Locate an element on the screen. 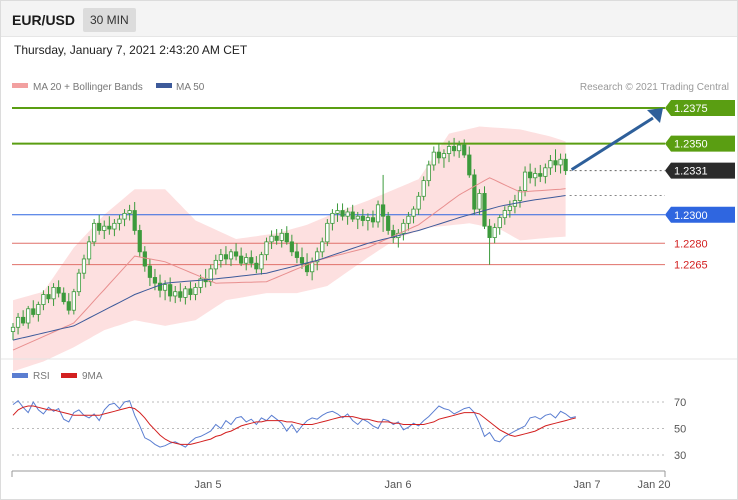  rsi-tick-label-30: 30 is located at coordinates (680, 456).